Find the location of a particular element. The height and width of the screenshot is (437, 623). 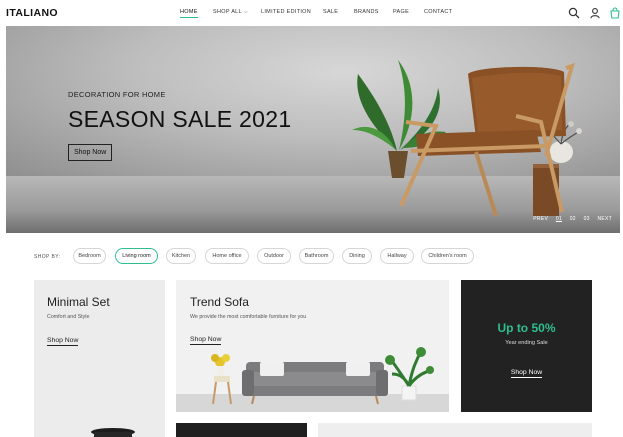

chip-living-room: Living room is located at coordinates (136, 256).